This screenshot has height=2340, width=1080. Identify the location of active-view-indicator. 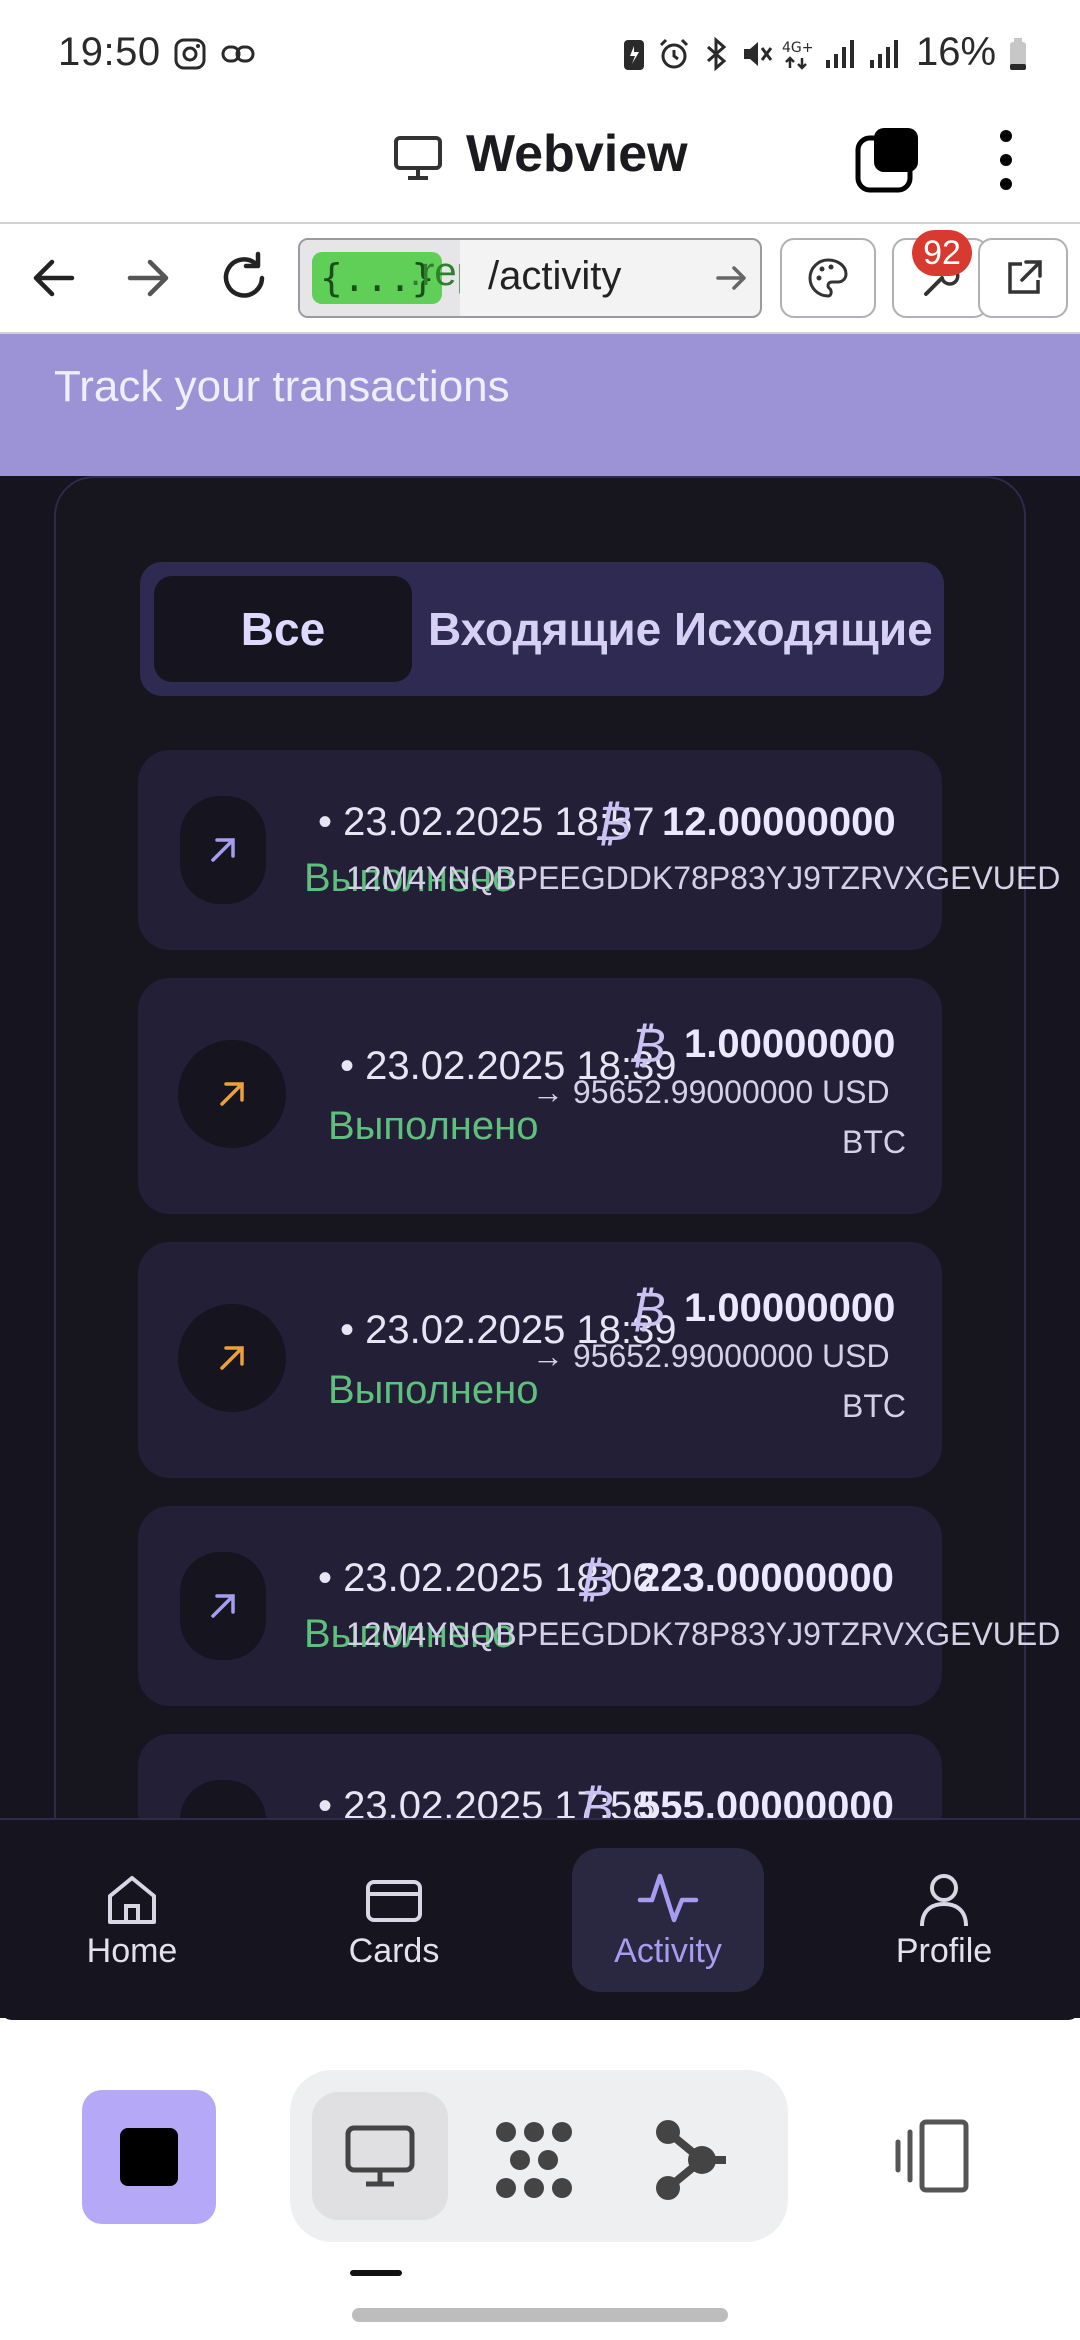
(376, 2273).